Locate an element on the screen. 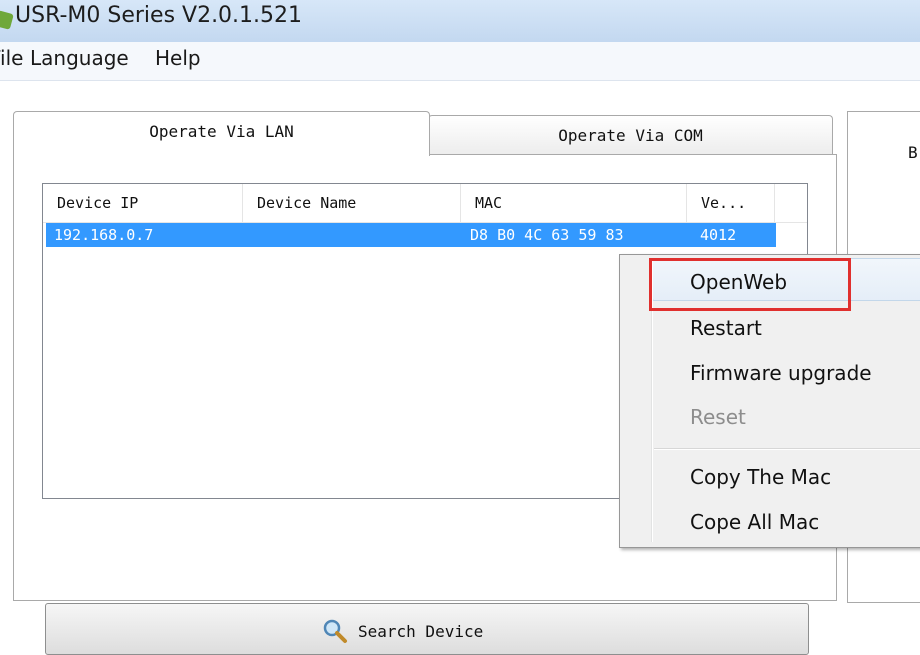 This screenshot has width=920, height=655. right-panel-label: B is located at coordinates (913, 152).